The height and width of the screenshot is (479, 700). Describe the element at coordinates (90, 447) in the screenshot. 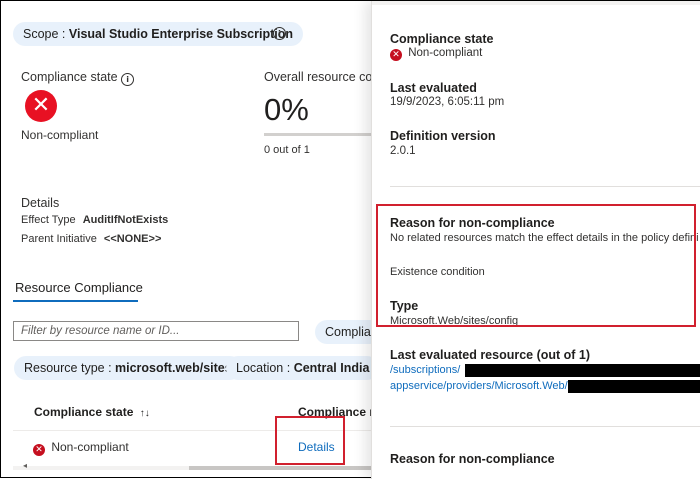

I see `row-compliance-state: Non-compliant` at that location.